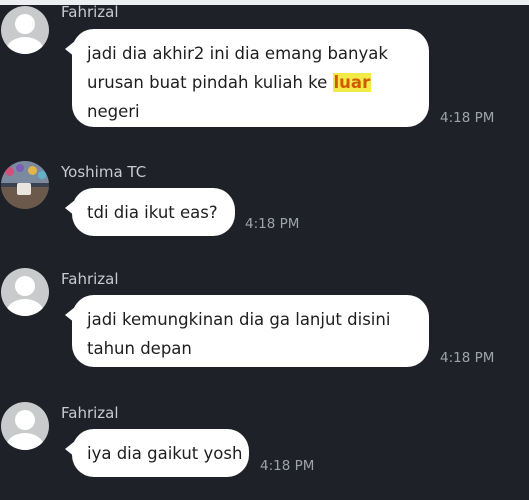 This screenshot has width=529, height=500. Describe the element at coordinates (165, 453) in the screenshot. I see `message-text: iya dia gaikut yosh` at that location.